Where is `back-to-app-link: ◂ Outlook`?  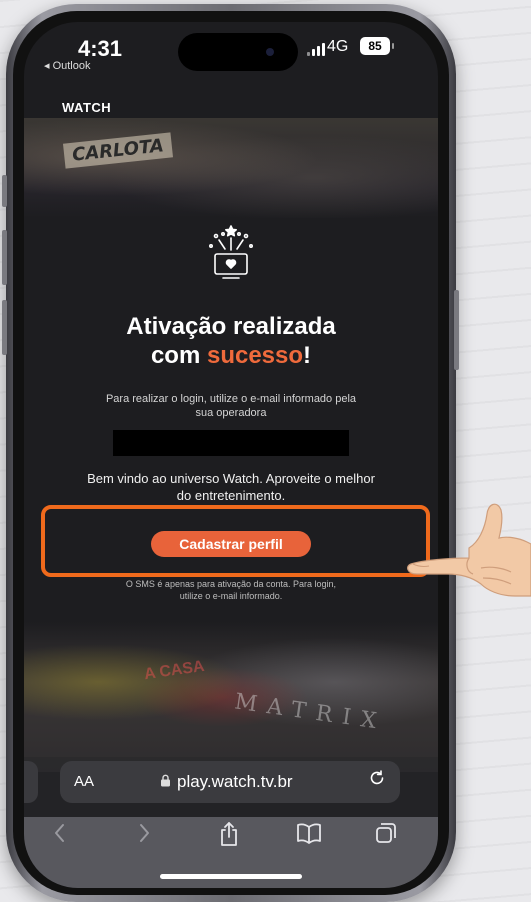 back-to-app-link: ◂ Outlook is located at coordinates (67, 65).